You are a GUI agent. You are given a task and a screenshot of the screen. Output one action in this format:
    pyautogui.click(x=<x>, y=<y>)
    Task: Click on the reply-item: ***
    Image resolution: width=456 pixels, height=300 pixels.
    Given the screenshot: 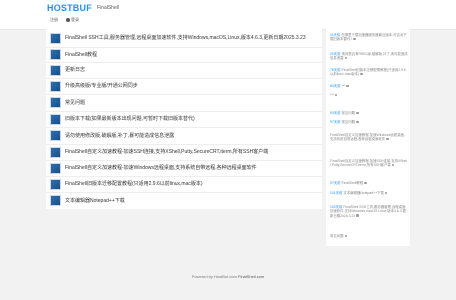 What is the action you would take?
    pyautogui.click(x=369, y=95)
    